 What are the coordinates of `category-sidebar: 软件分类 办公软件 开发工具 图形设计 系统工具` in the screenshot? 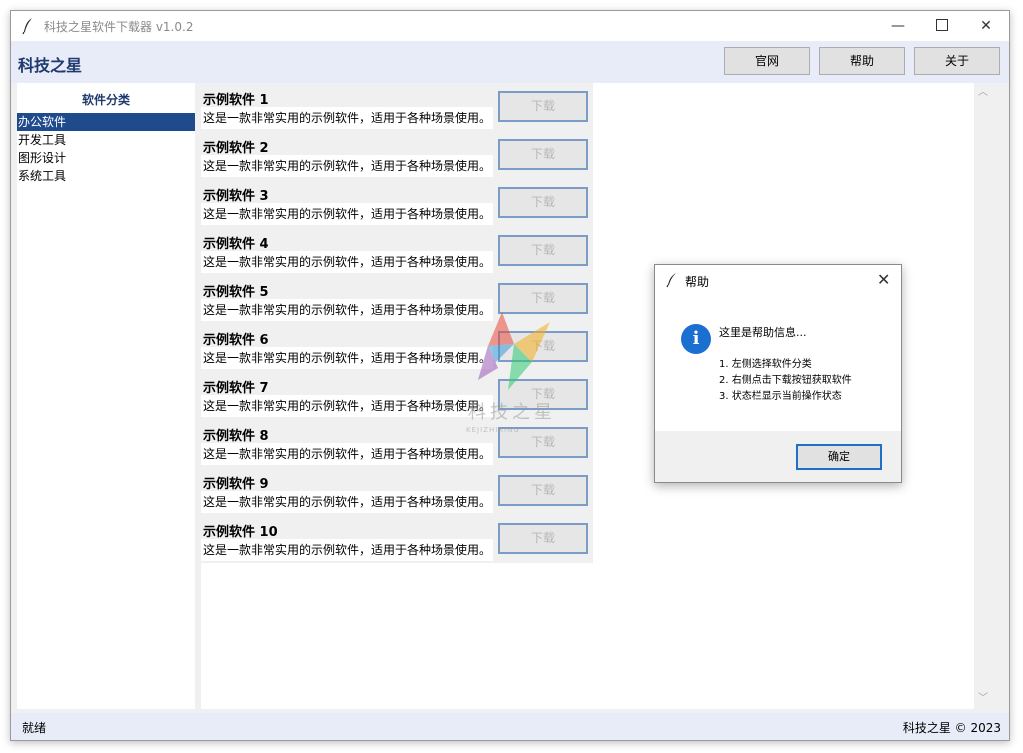 It's located at (106, 396).